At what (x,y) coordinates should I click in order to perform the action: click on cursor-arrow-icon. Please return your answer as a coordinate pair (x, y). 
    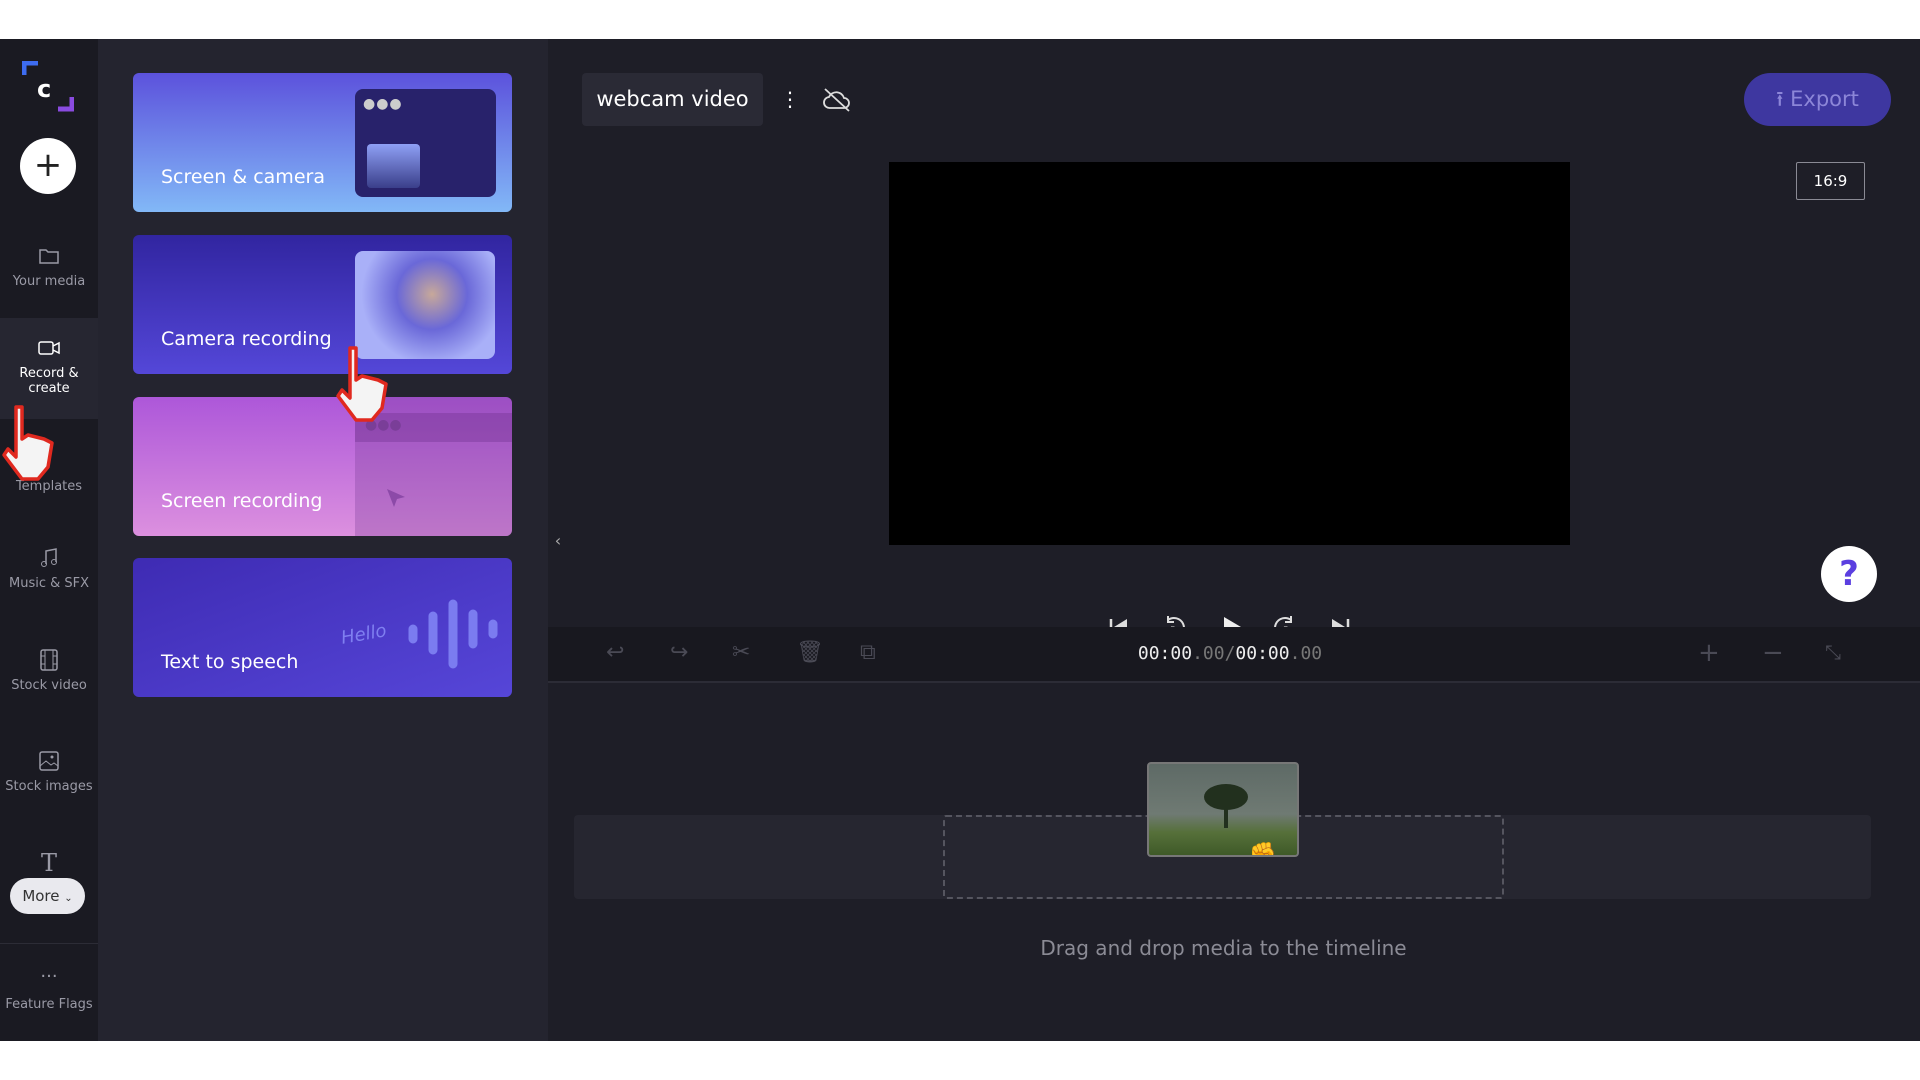
    Looking at the image, I should click on (396, 498).